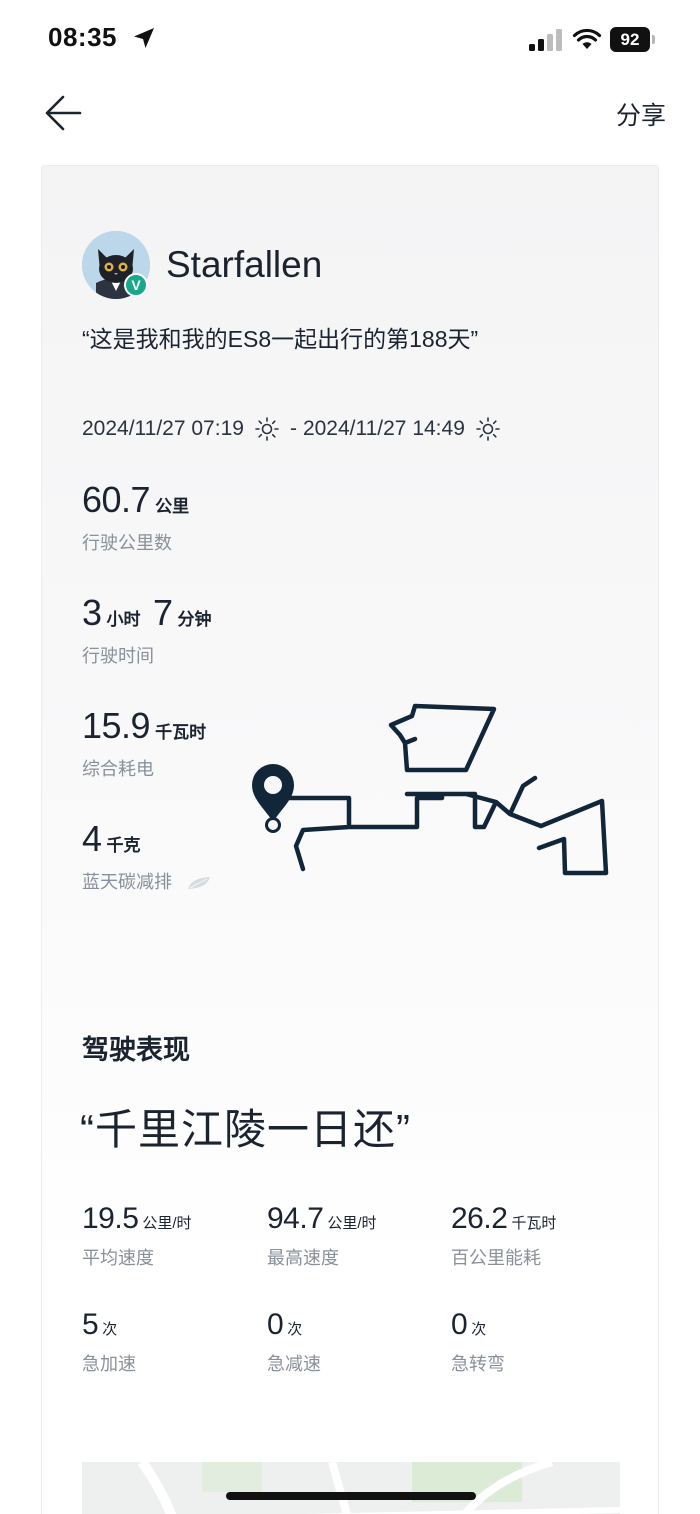 The width and height of the screenshot is (700, 1514). What do you see at coordinates (92, 612) in the screenshot?
I see `duration-hours: 3` at bounding box center [92, 612].